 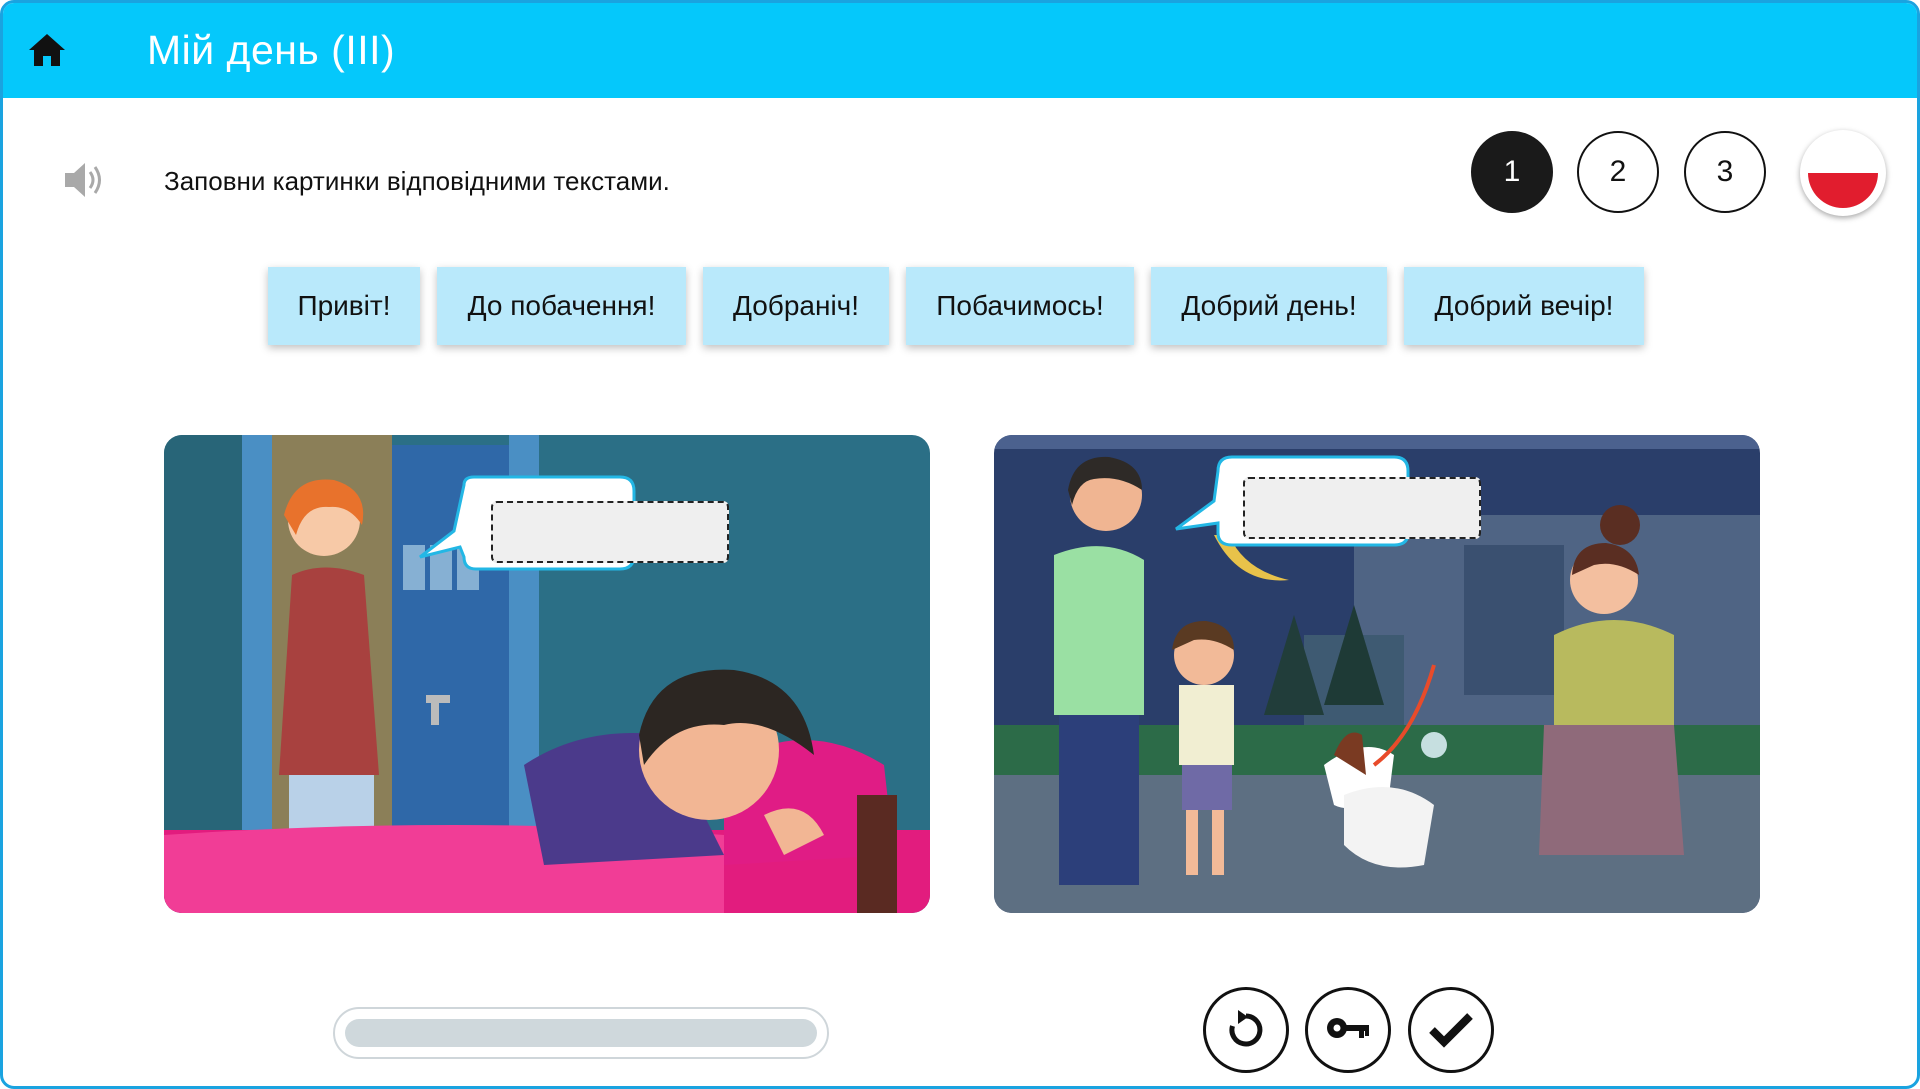 What do you see at coordinates (796, 306) in the screenshot?
I see `phrase-chip-dobranich: Добраніч!` at bounding box center [796, 306].